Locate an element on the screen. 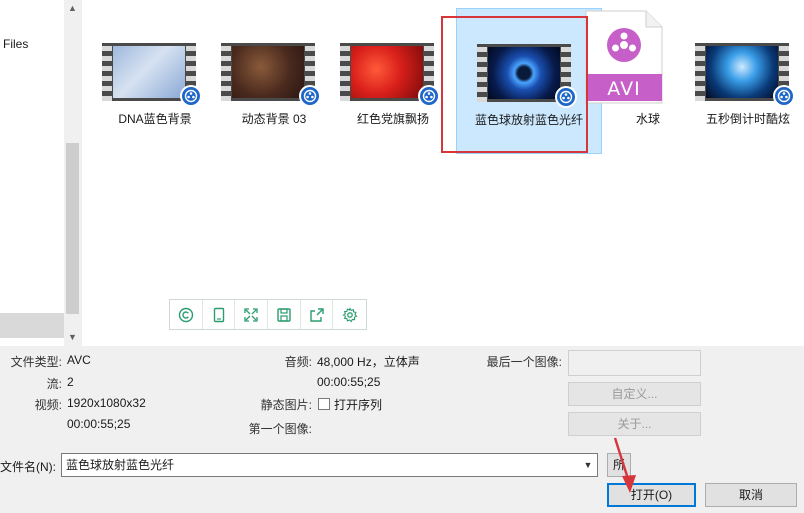  save-button is located at coordinates (284, 314).